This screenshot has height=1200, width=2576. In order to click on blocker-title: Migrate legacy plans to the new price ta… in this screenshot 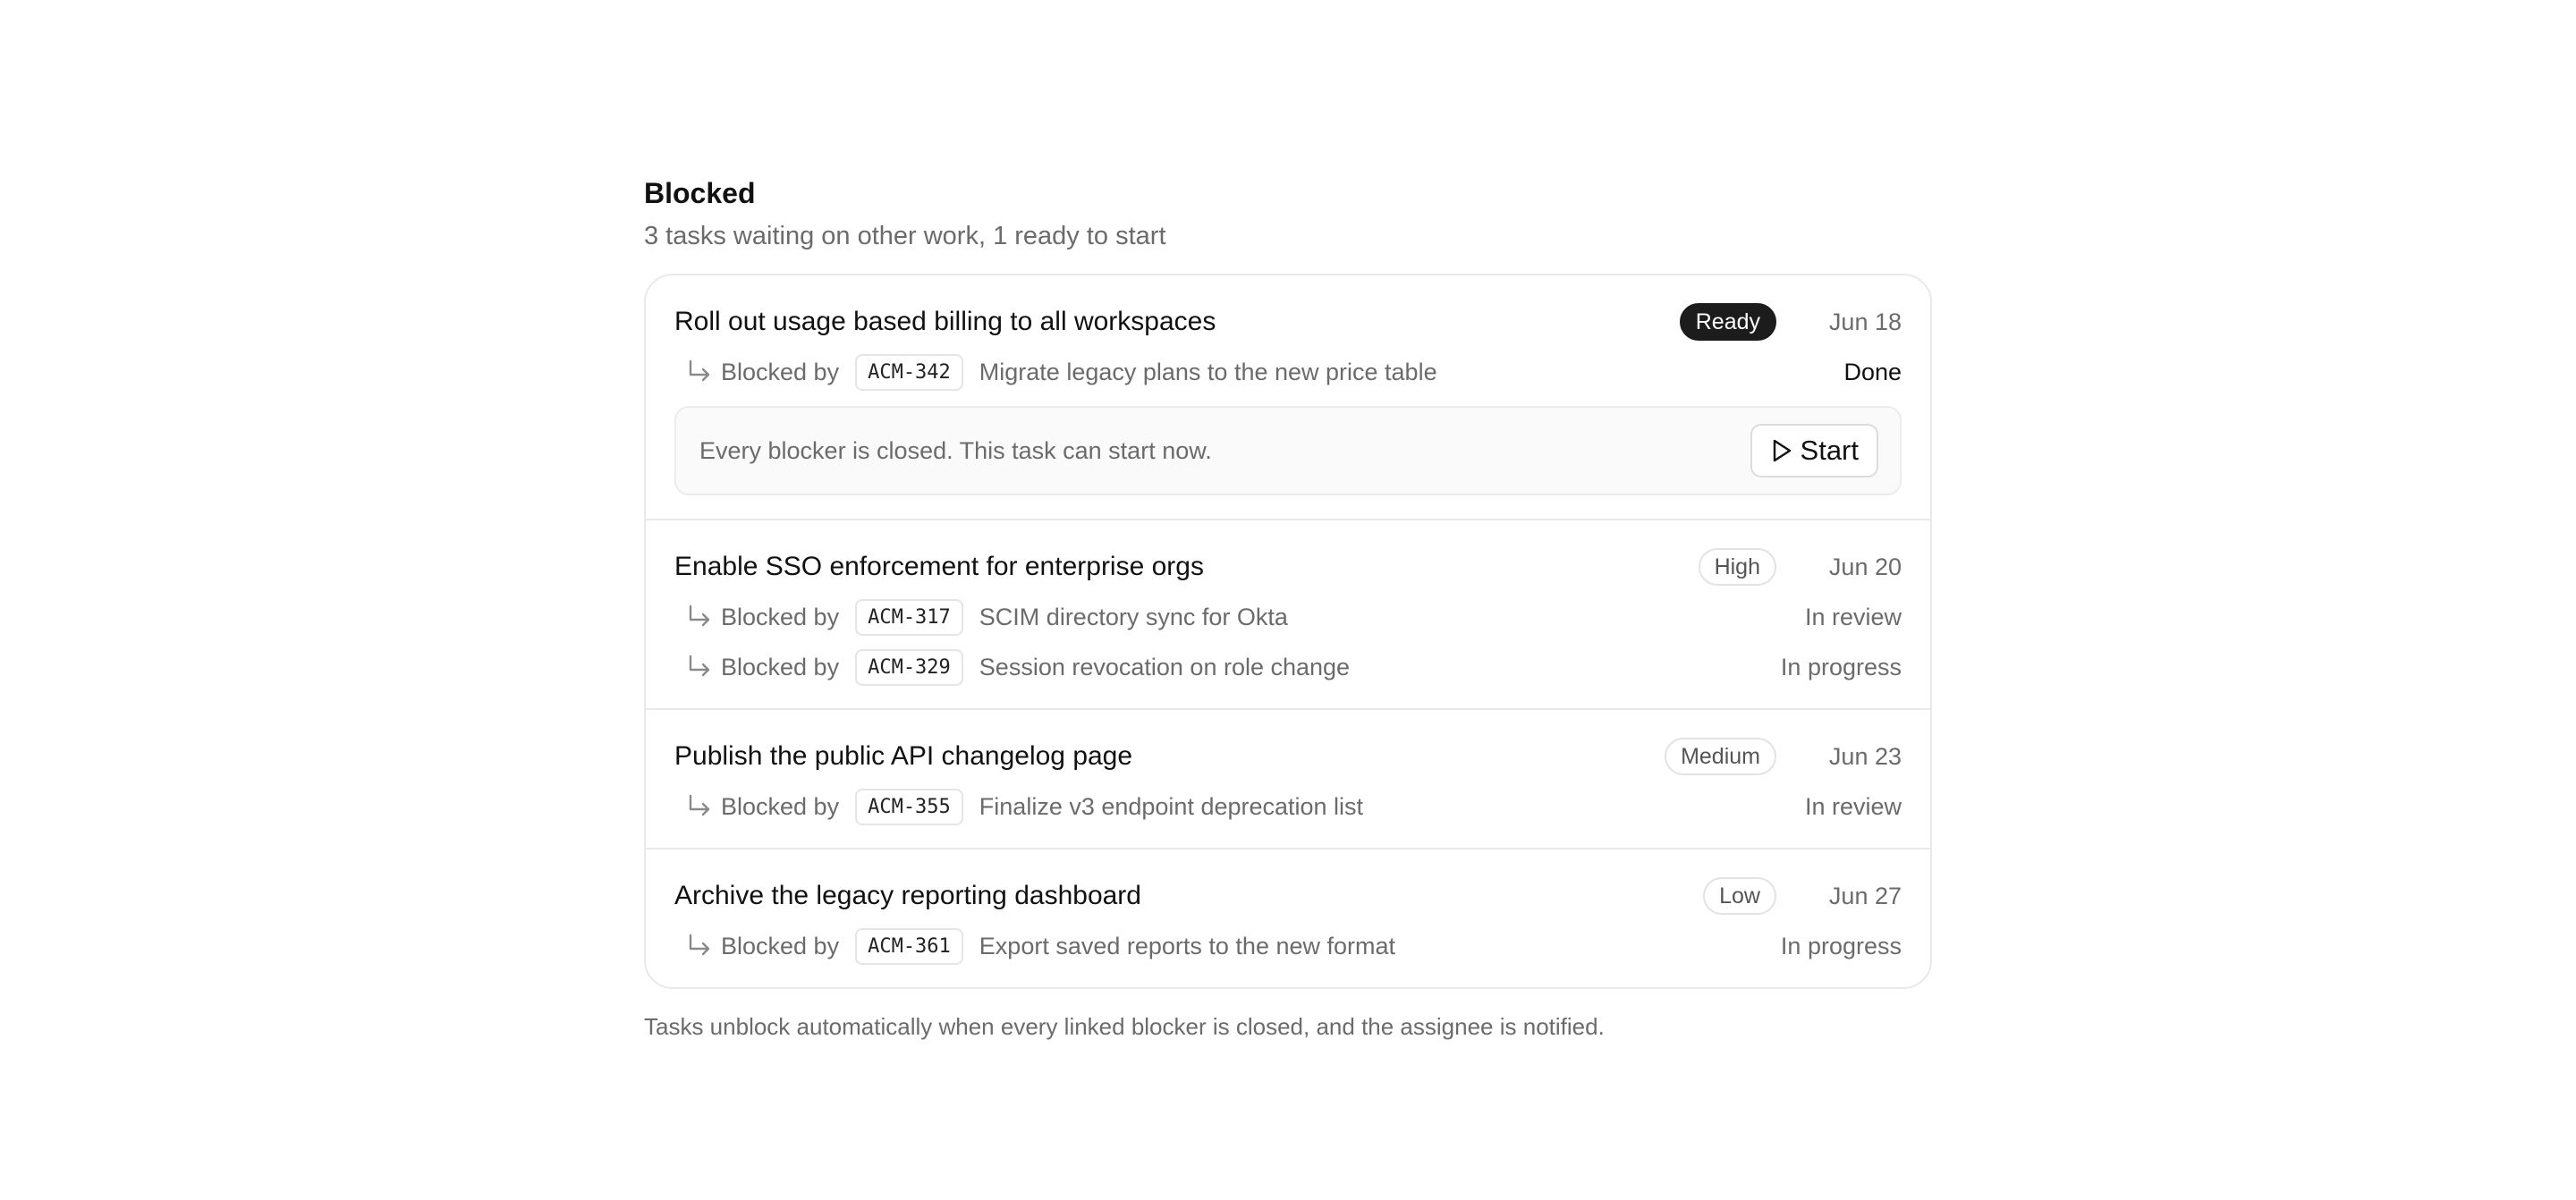, I will do `click(1411, 373)`.